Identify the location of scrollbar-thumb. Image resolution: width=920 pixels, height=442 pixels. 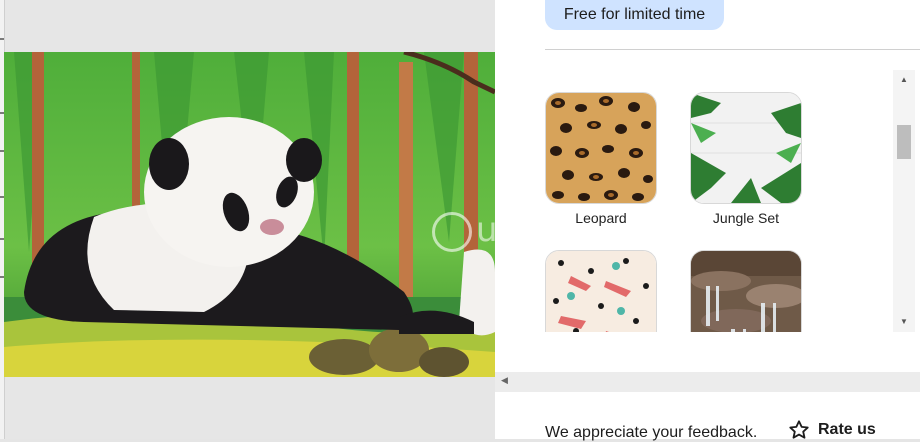
(904, 142).